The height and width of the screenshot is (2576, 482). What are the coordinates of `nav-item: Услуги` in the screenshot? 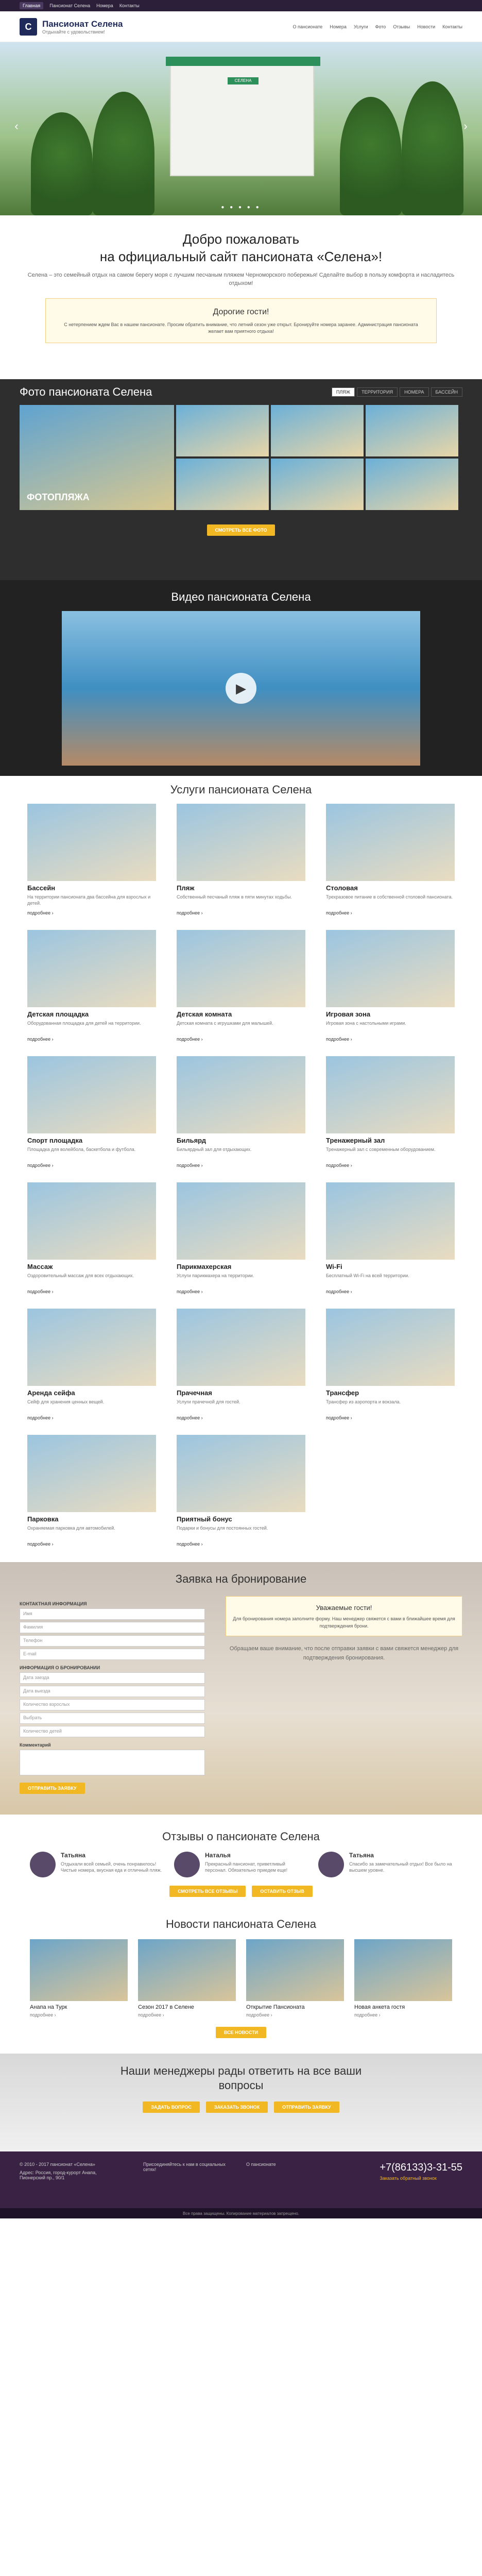 It's located at (361, 26).